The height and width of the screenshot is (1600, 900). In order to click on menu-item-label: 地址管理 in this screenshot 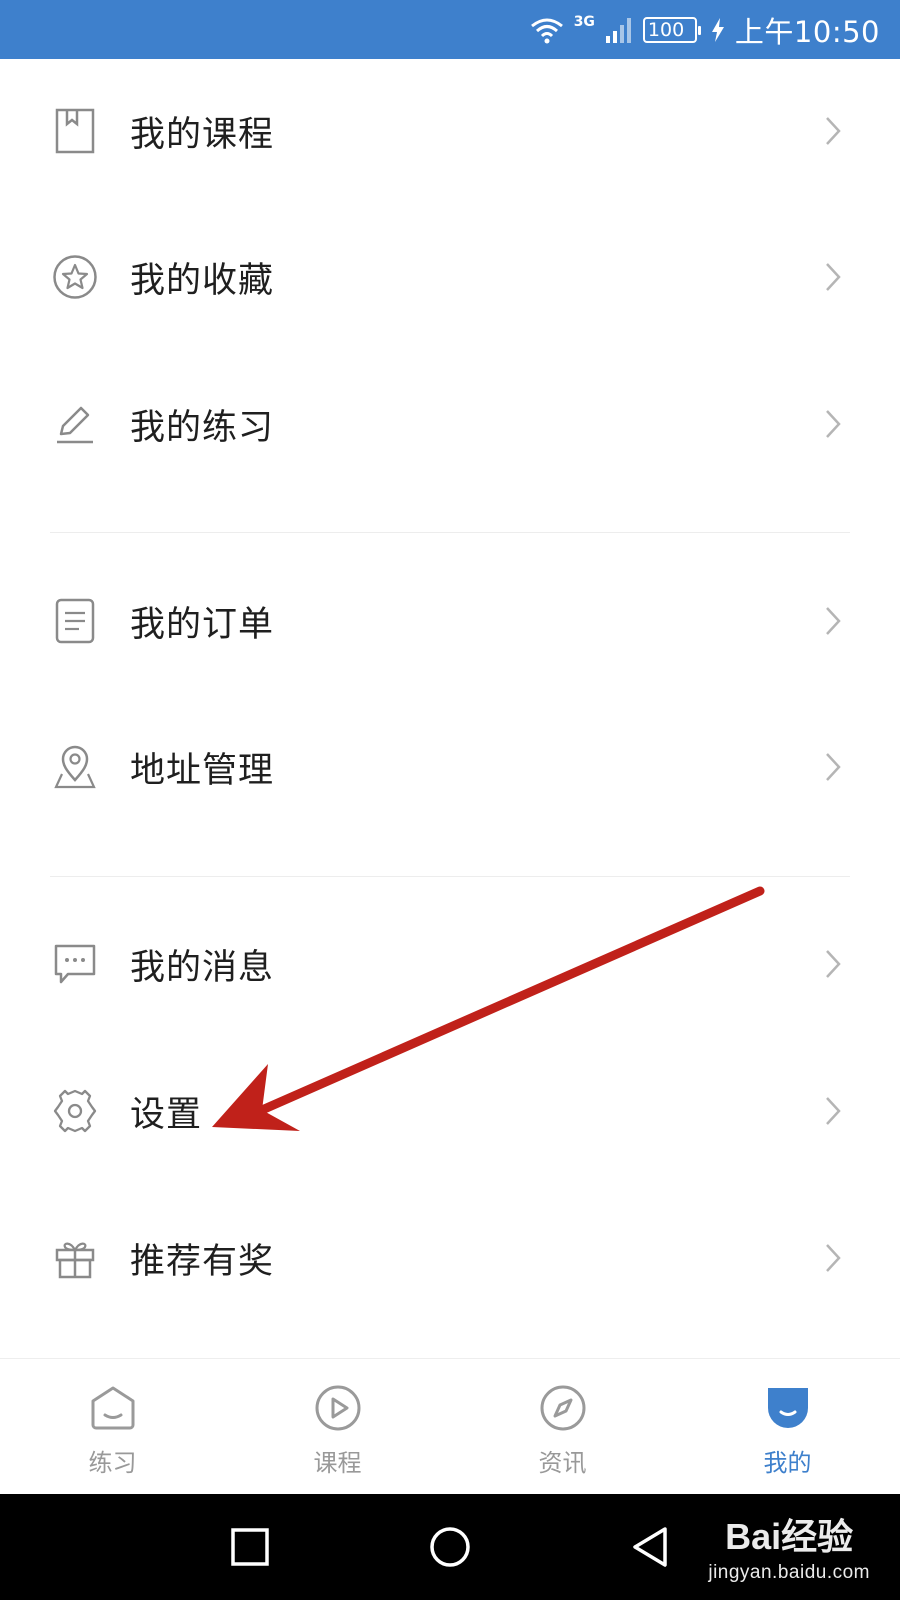, I will do `click(202, 770)`.